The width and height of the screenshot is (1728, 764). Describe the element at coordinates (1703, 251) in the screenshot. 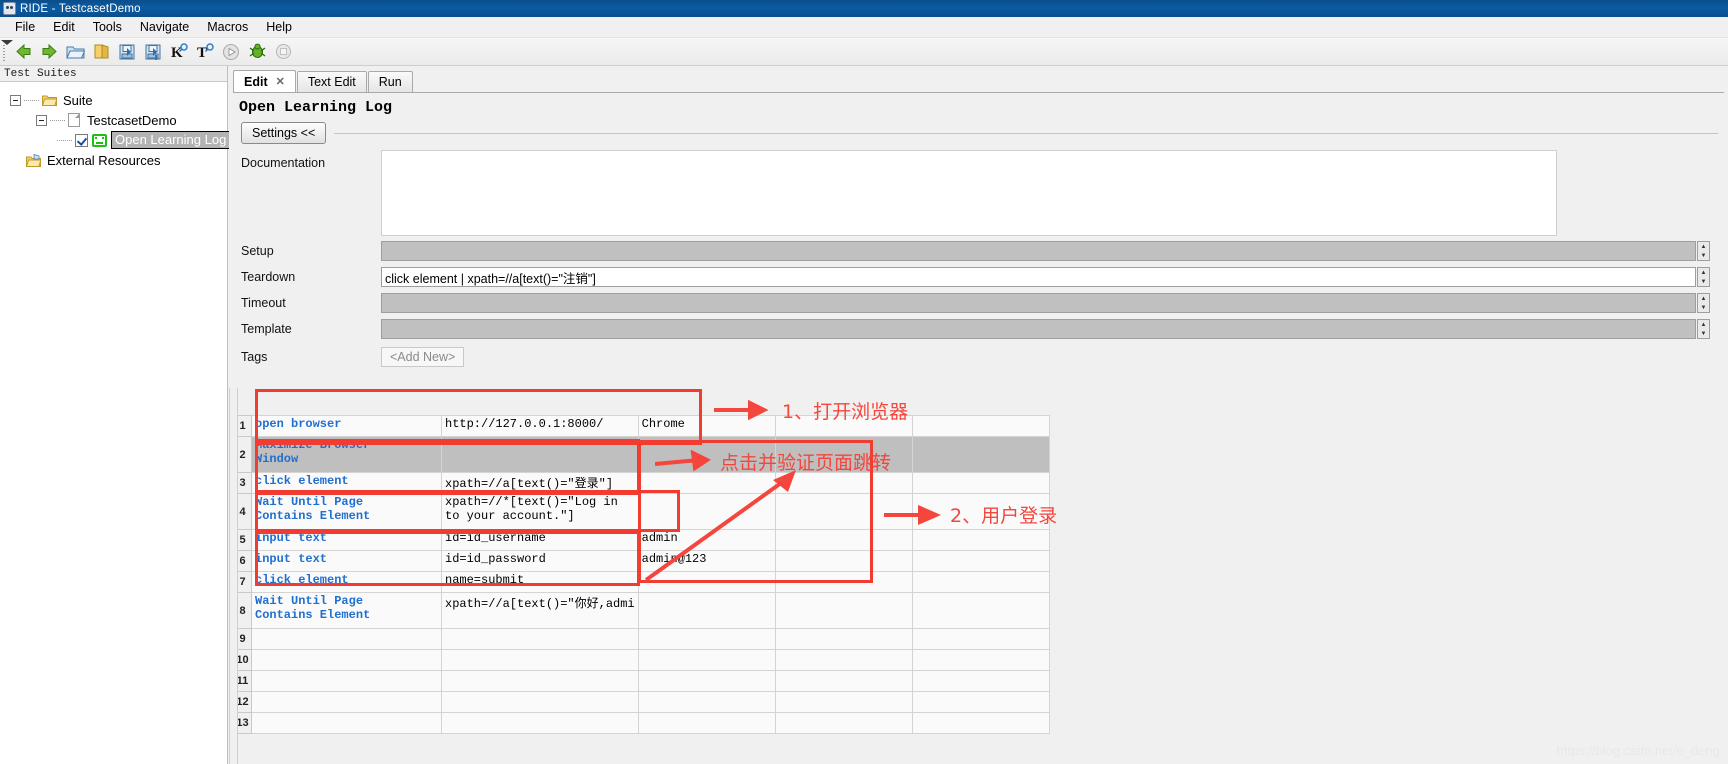

I see `setup-spinner: ▲ ▼` at that location.